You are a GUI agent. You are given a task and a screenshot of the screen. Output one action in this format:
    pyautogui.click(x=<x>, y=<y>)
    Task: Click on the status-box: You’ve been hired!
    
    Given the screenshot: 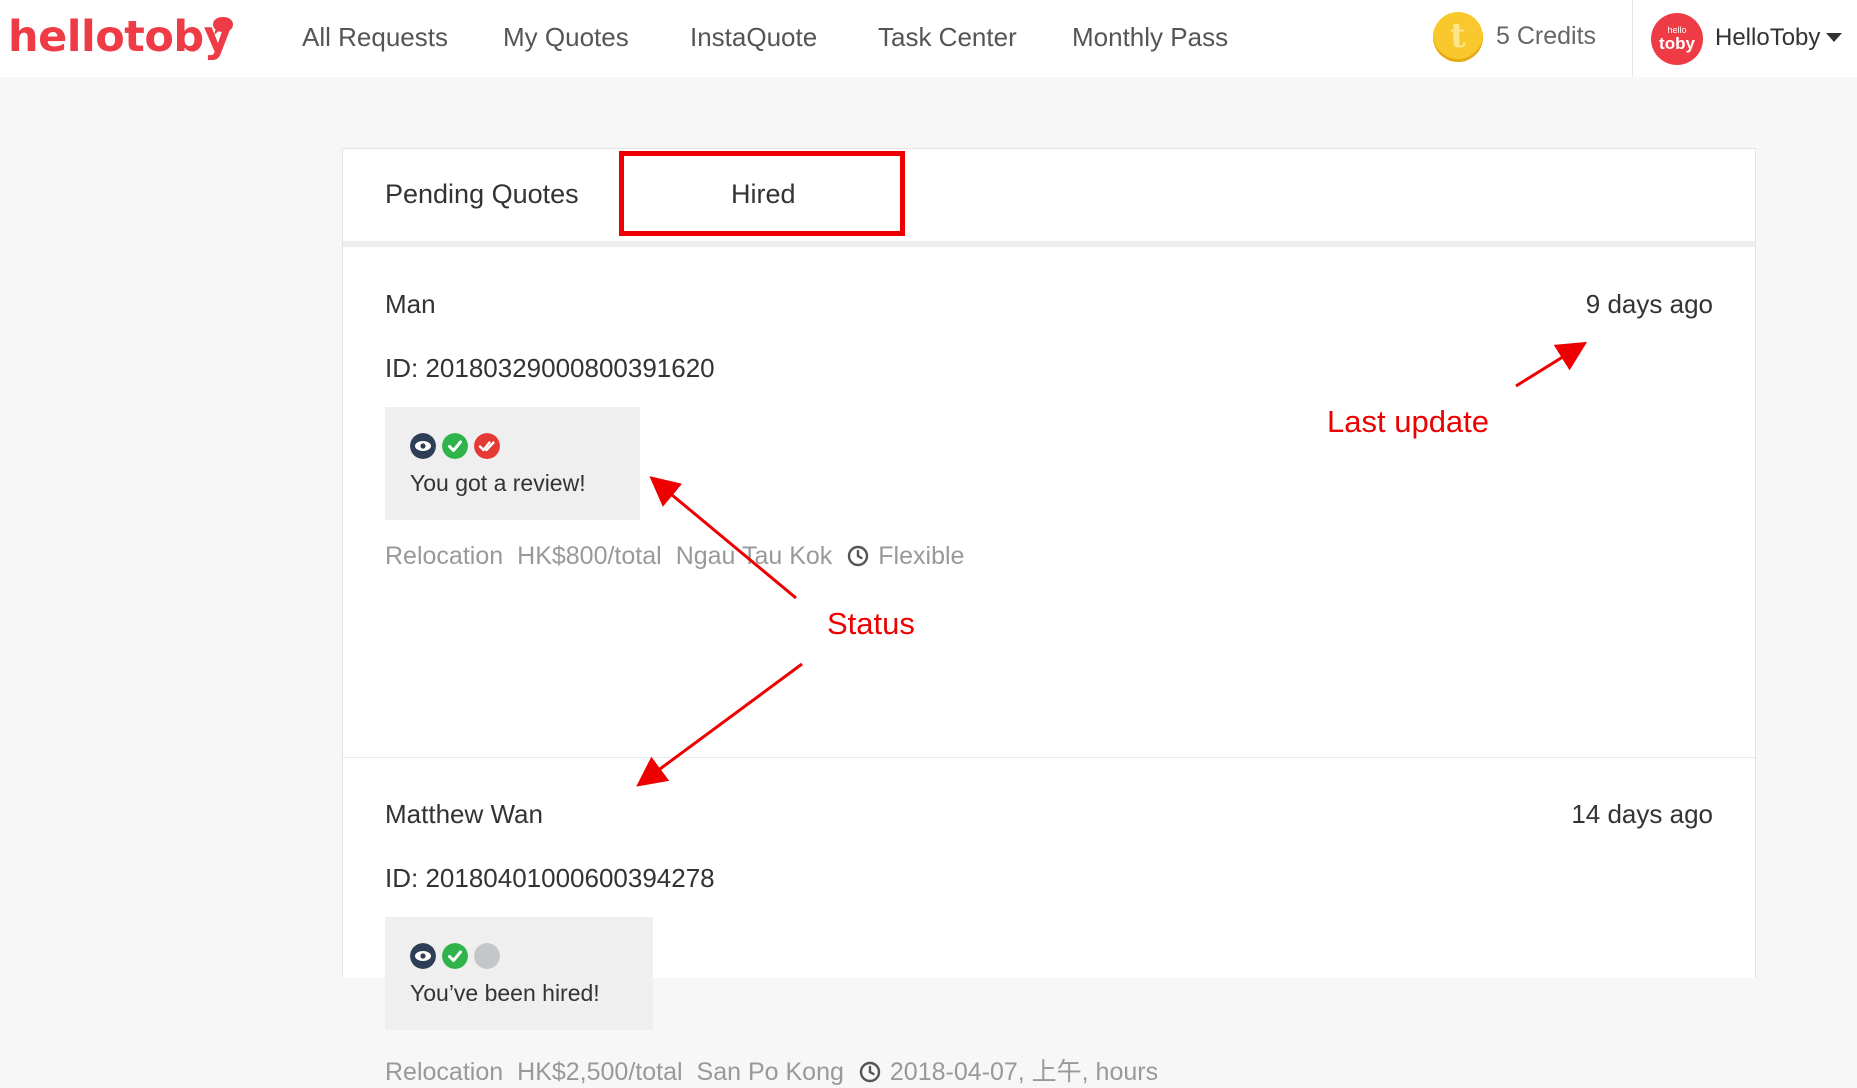 What is the action you would take?
    pyautogui.click(x=519, y=973)
    